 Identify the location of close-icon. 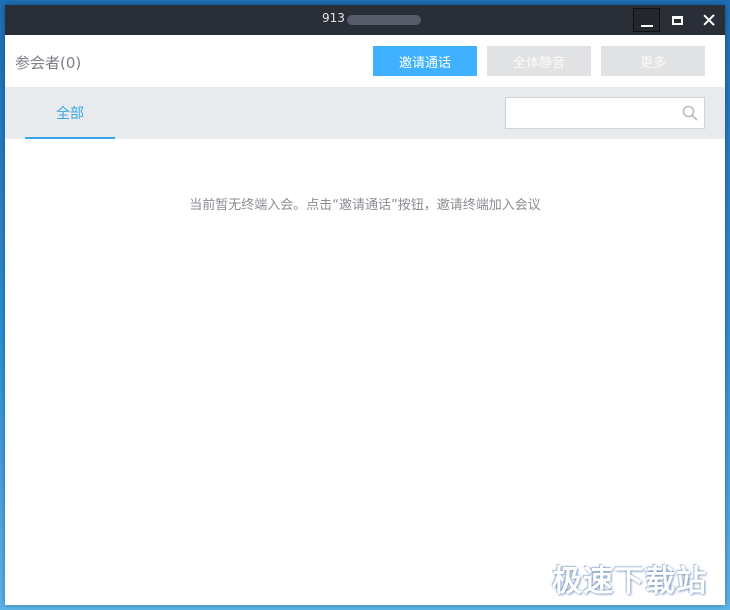
(709, 20).